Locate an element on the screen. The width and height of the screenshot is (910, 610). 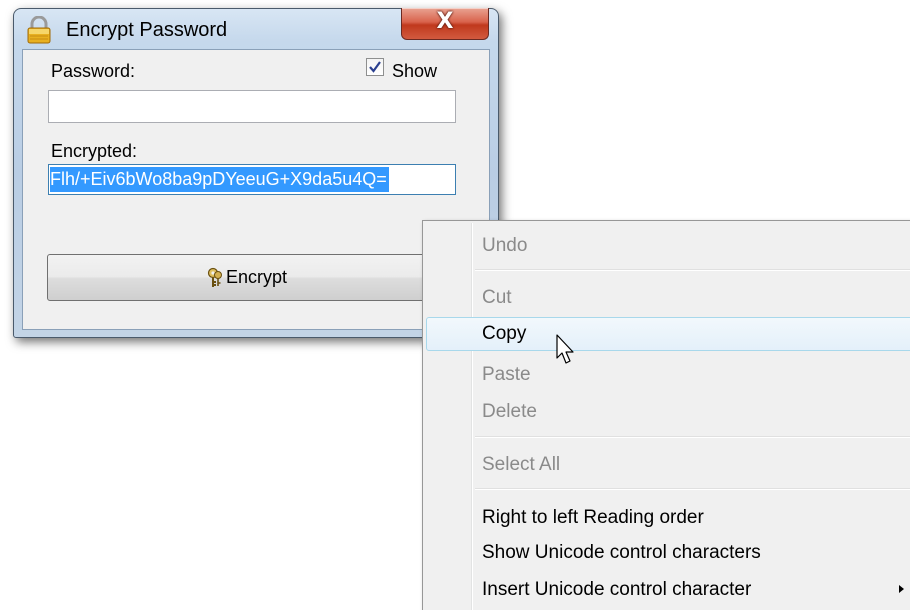
close-button: X is located at coordinates (445, 24).